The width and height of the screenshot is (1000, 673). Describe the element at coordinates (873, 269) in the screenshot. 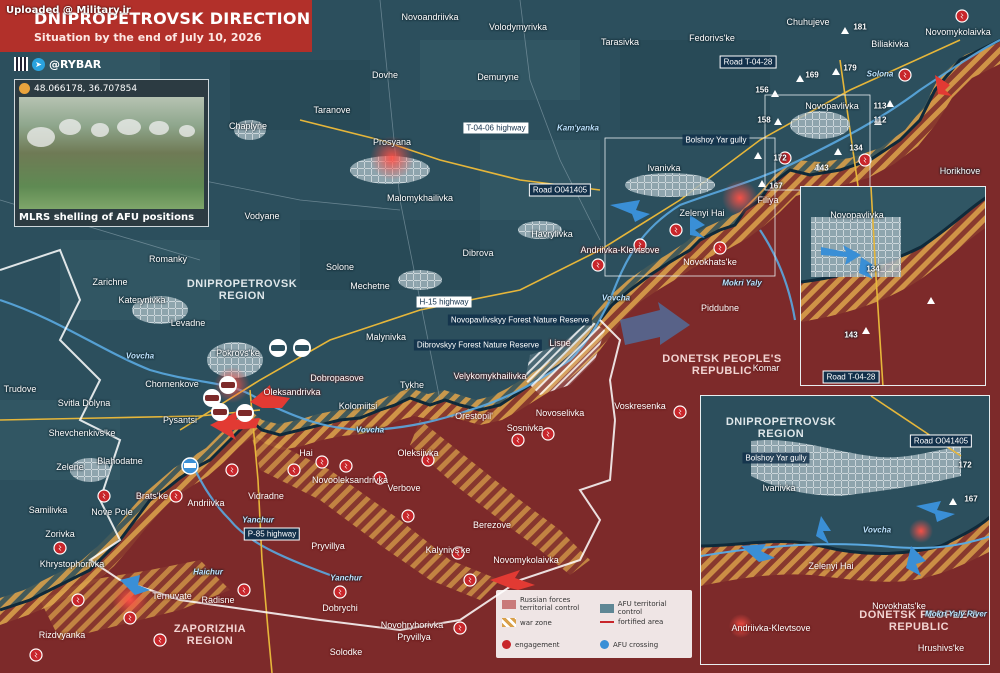

I see `inset-a-elev-134: 134` at that location.